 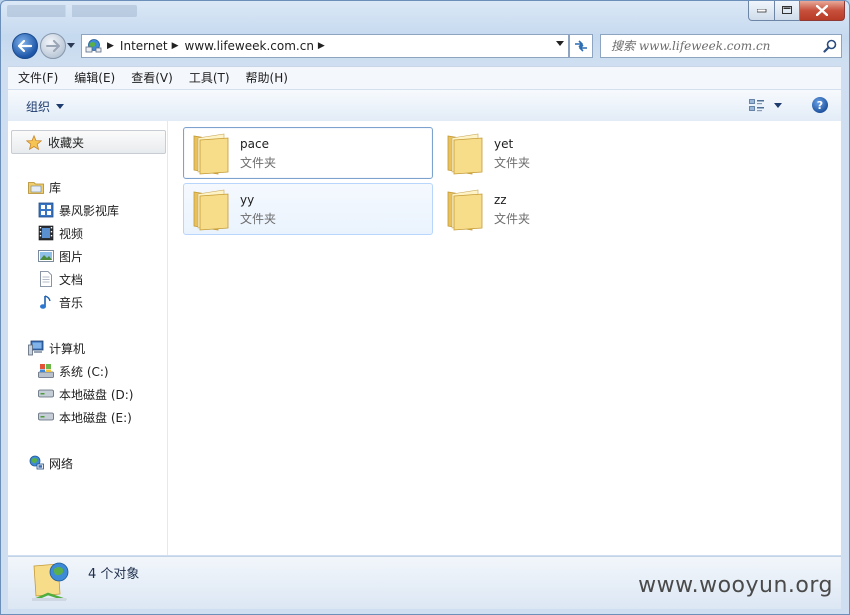 I want to click on network-location-icon, so click(x=93, y=46).